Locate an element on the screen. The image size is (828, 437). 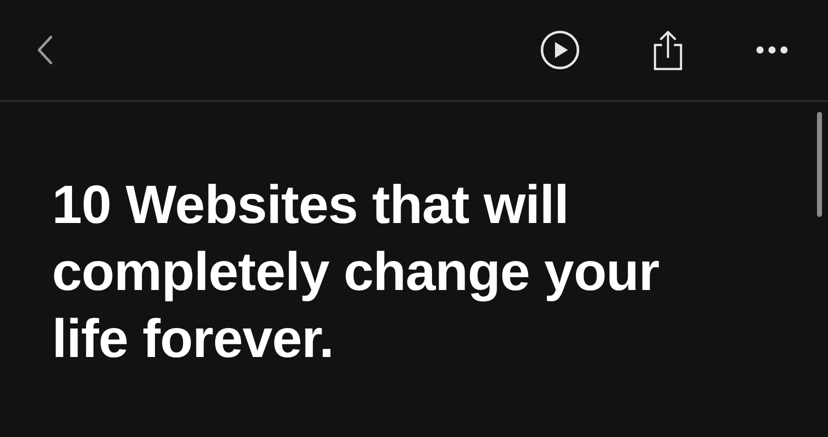
back-button is located at coordinates (45, 50).